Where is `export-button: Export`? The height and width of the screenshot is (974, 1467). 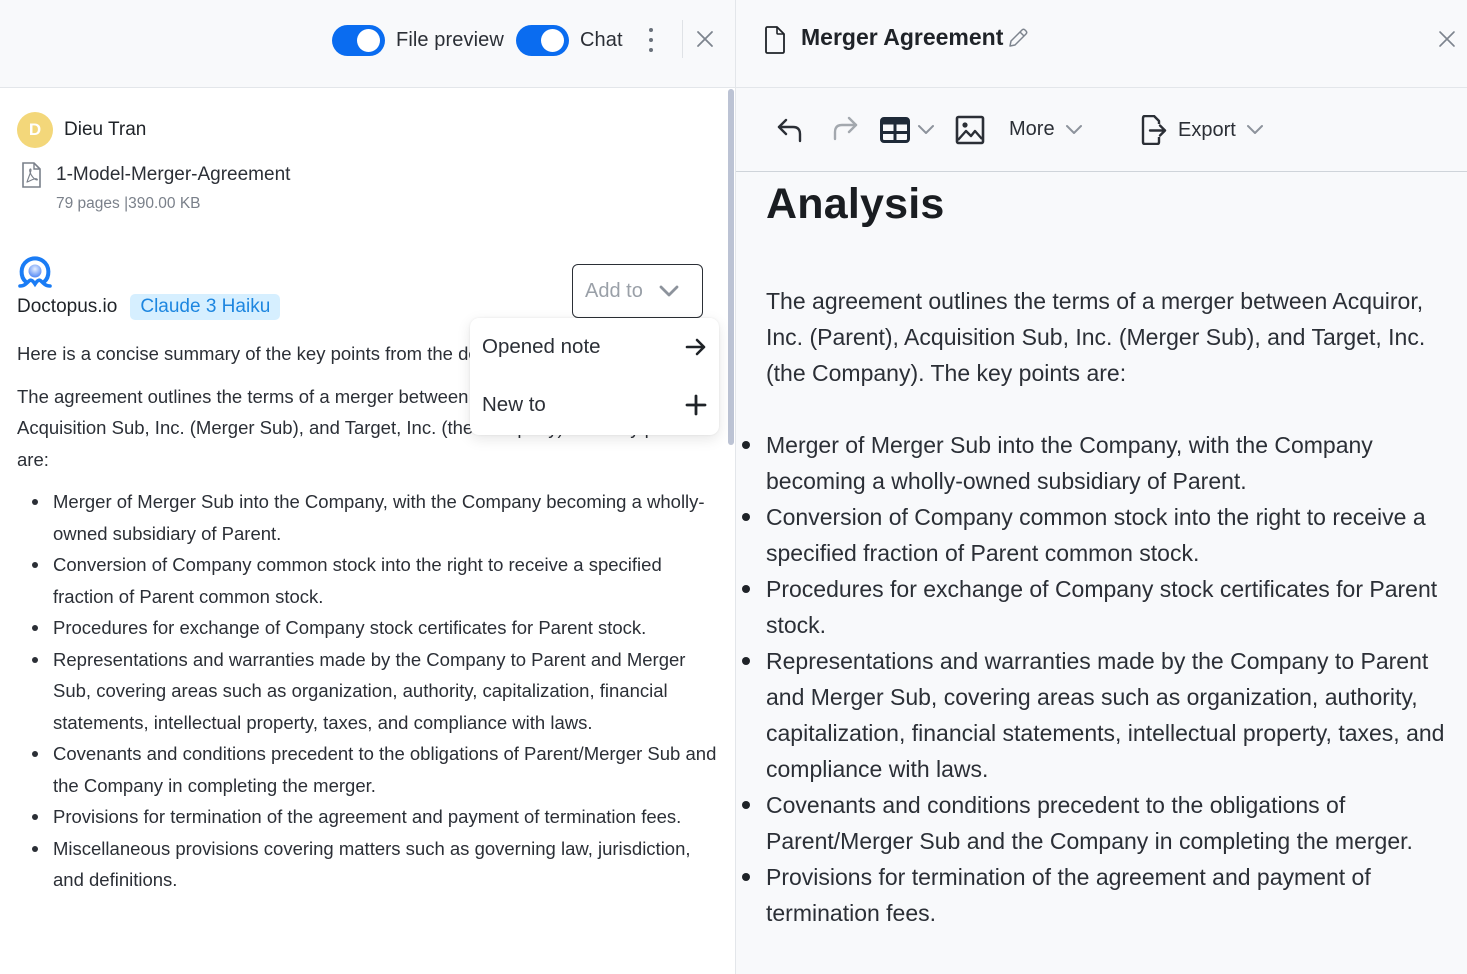 export-button: Export is located at coordinates (1202, 130).